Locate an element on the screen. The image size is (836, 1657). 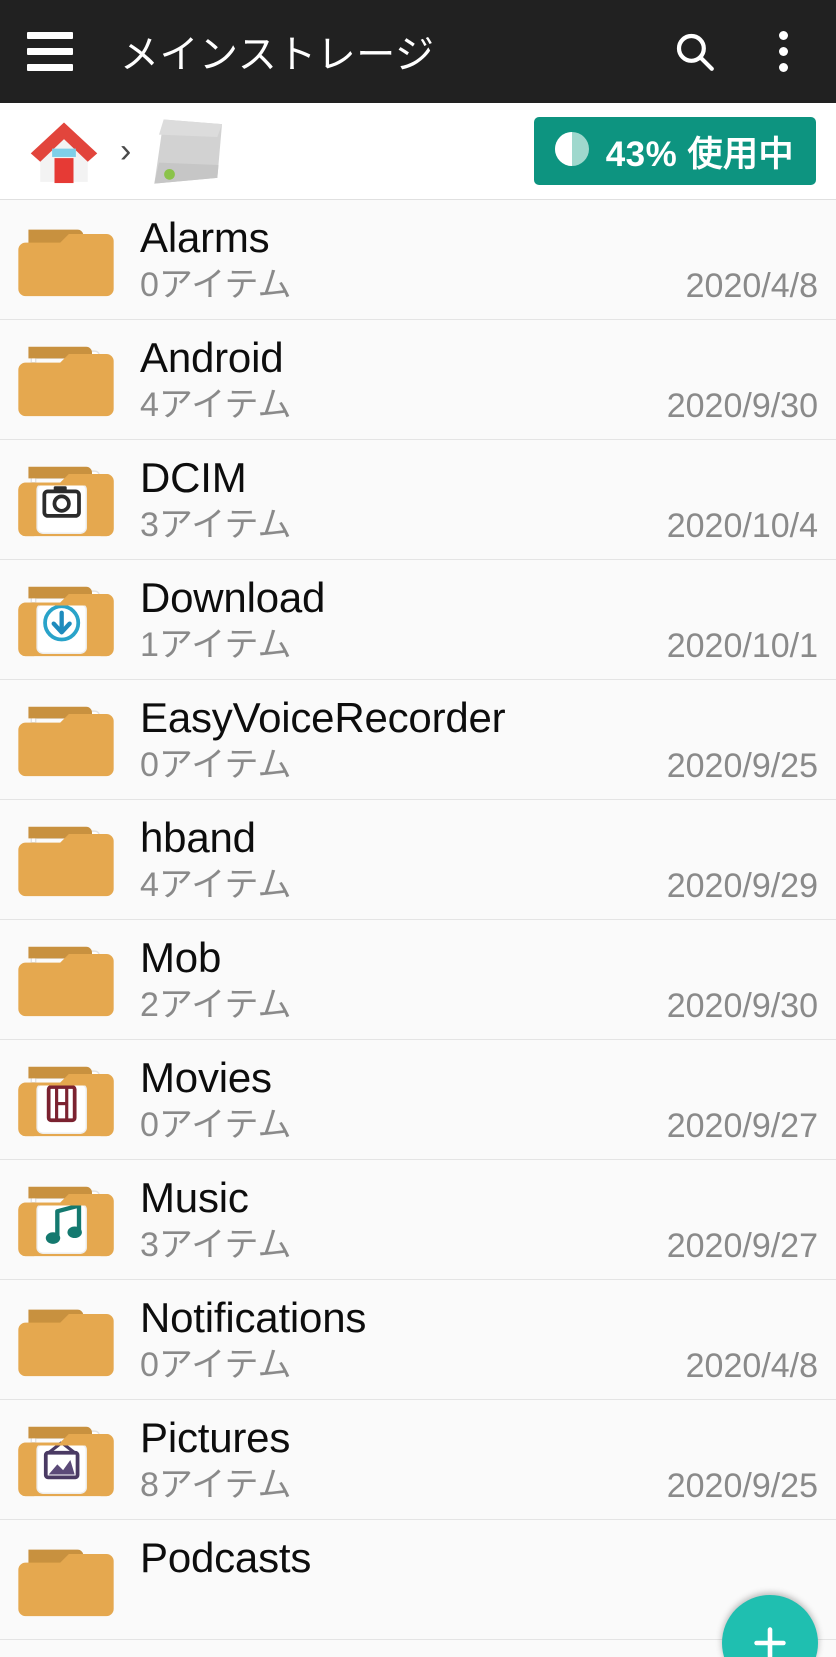
table-row: Pictures 8アイテム 2020/9/25 is located at coordinates (418, 1460).